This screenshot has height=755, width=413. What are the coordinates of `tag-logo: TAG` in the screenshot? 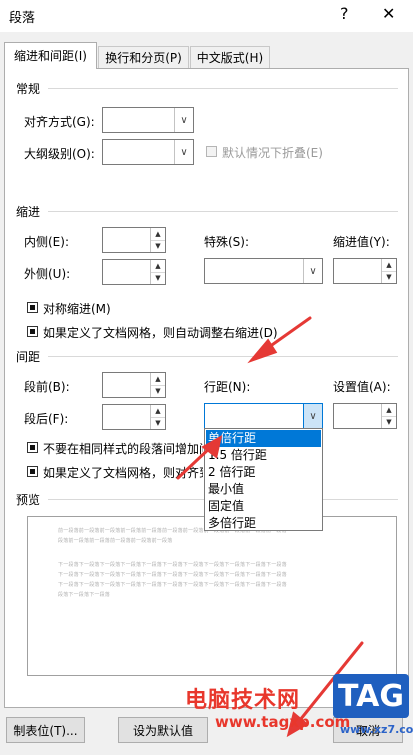 It's located at (371, 696).